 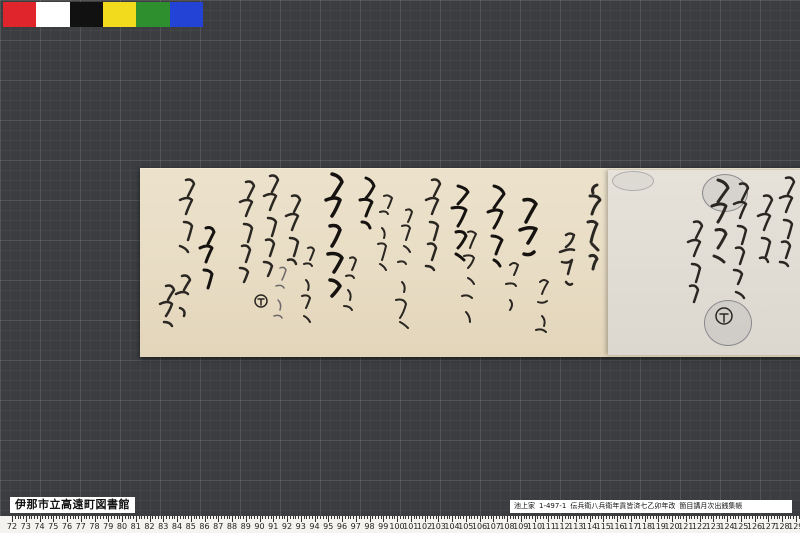 What do you see at coordinates (53, 526) in the screenshot?
I see `ruler-number: 75` at bounding box center [53, 526].